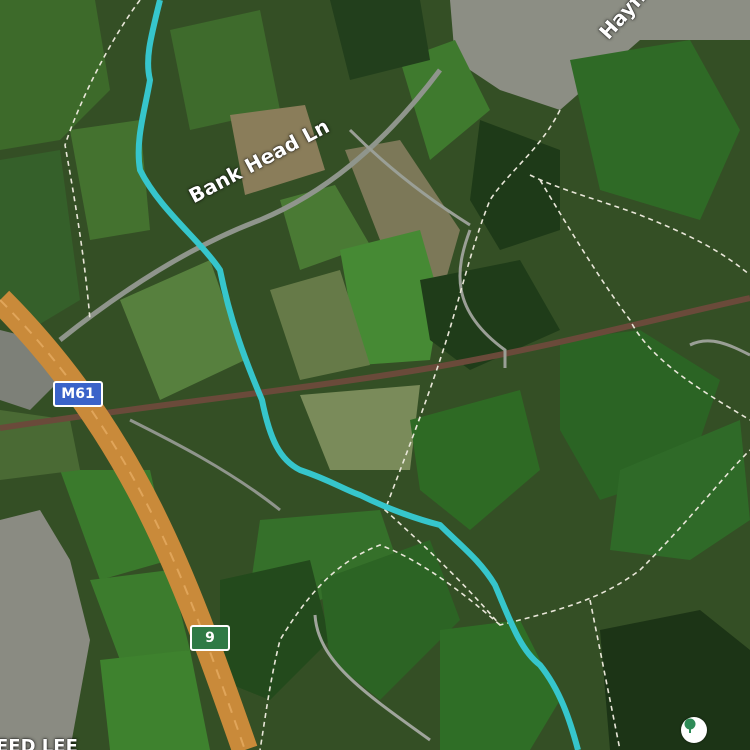  What do you see at coordinates (39, 743) in the screenshot?
I see `area-label-bottom: EED LEE` at bounding box center [39, 743].